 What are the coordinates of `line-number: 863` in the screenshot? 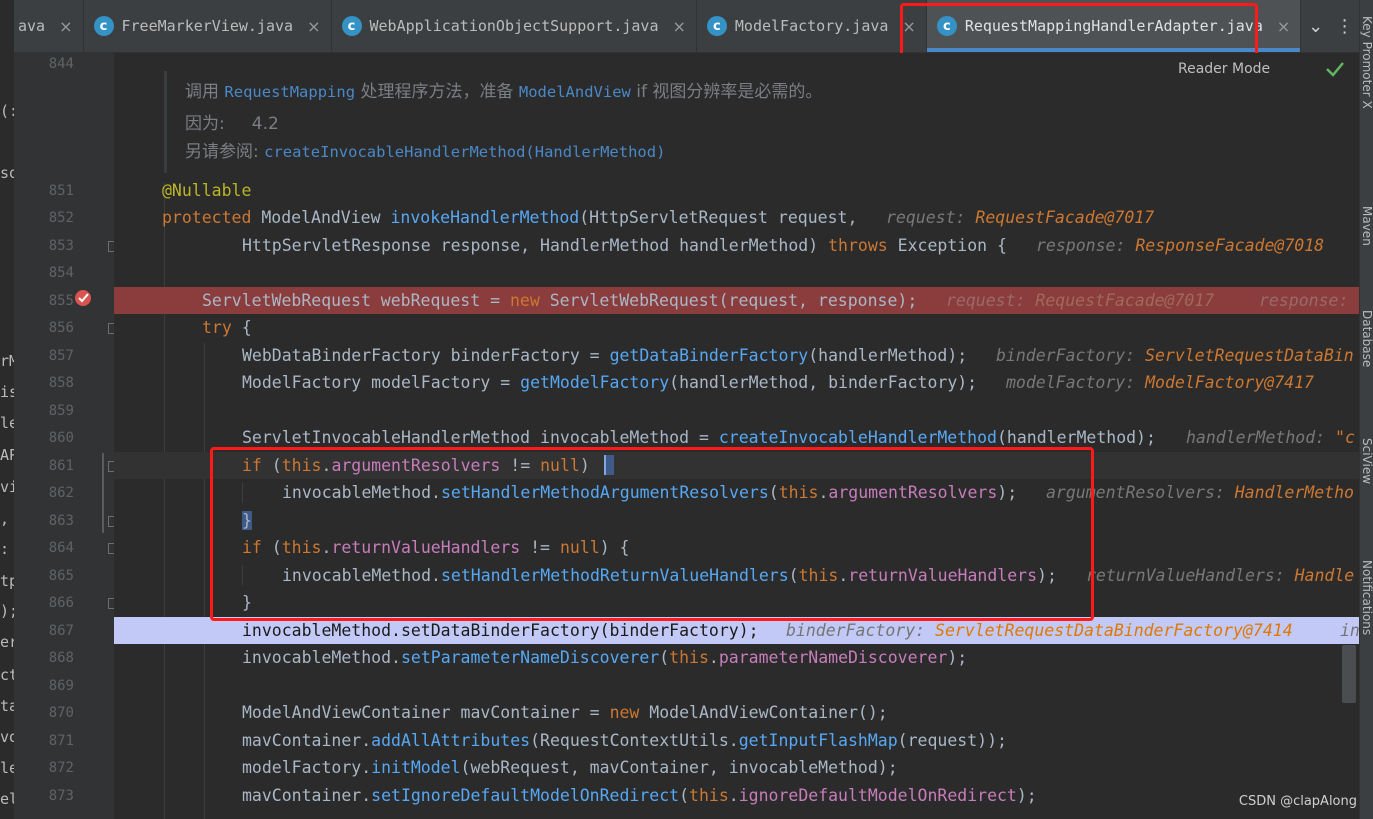 It's located at (61, 521).